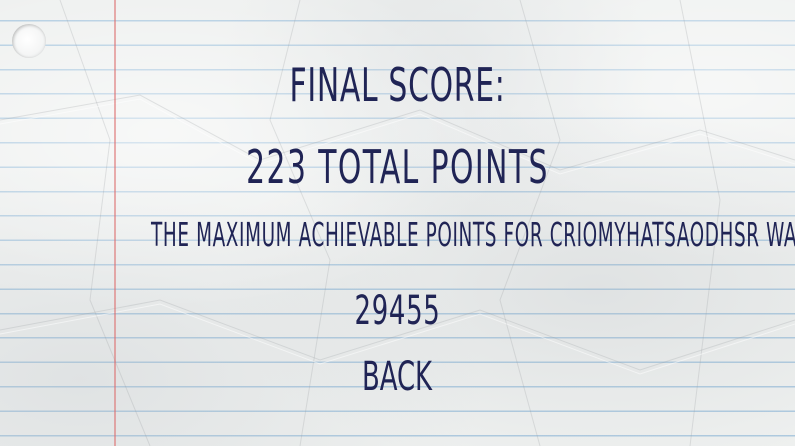 This screenshot has width=795, height=446. Describe the element at coordinates (397, 167) in the screenshot. I see `total-points-value: 223 TOTAL POINTS` at that location.